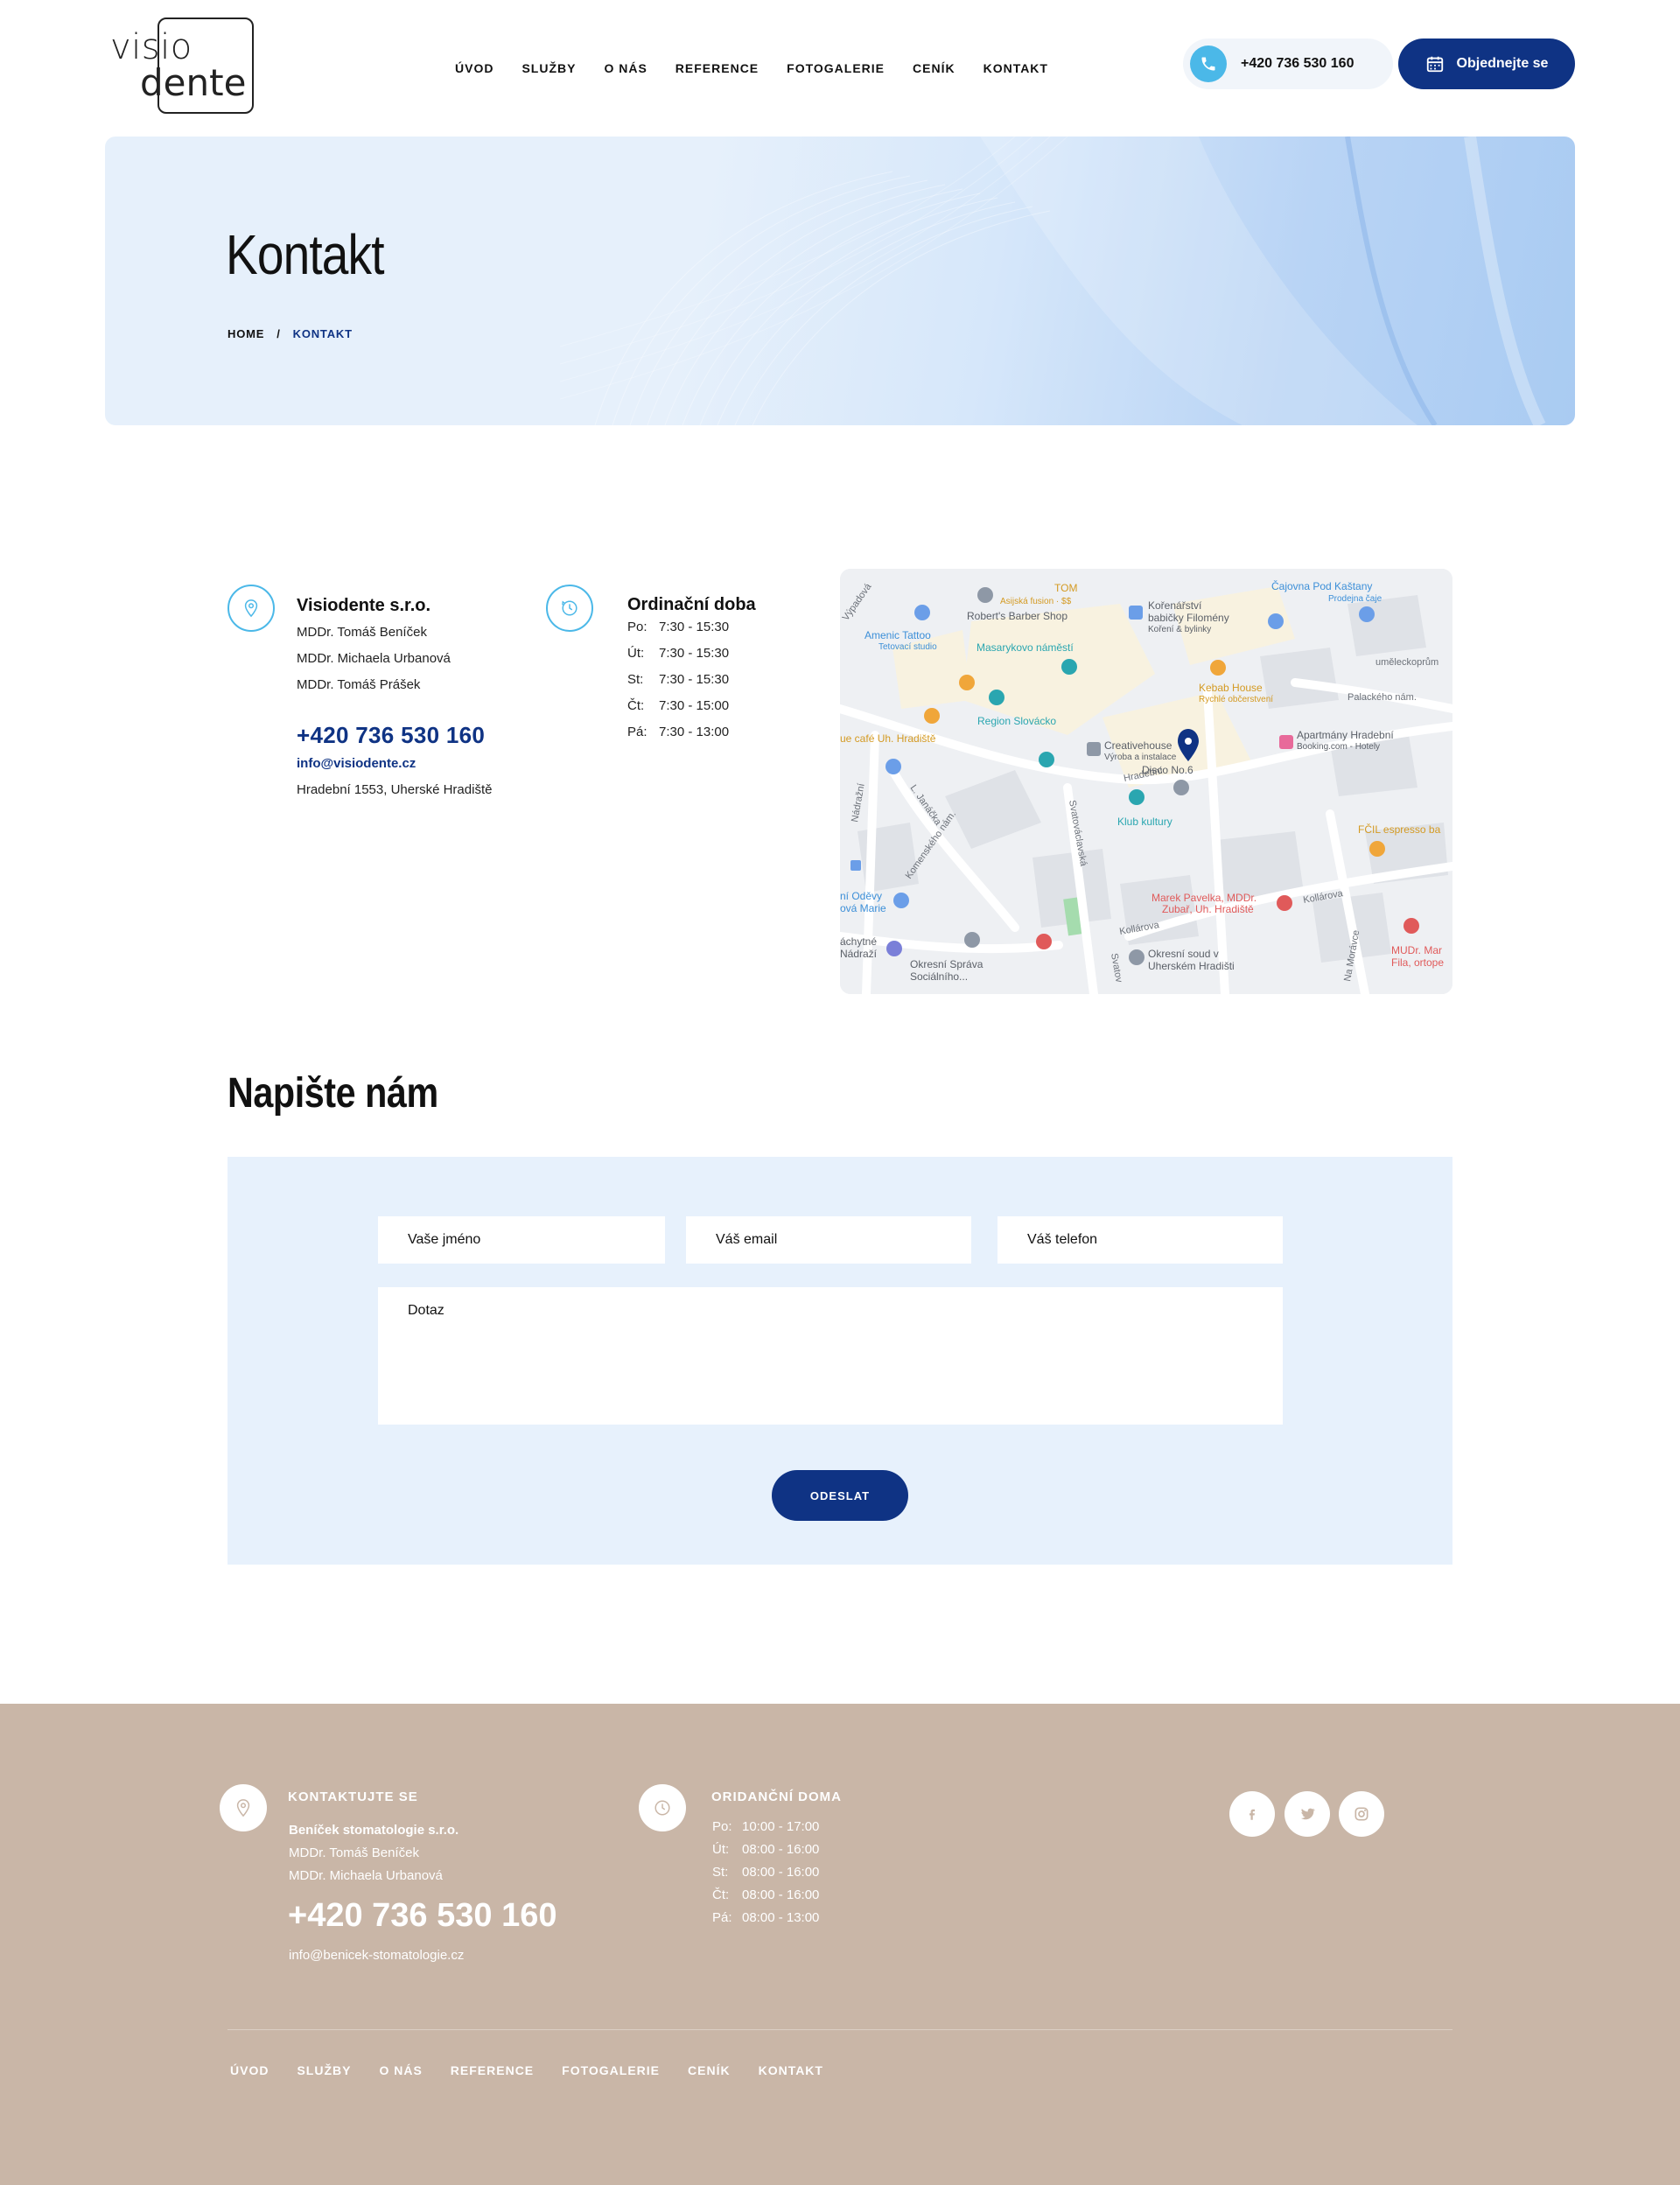  Describe the element at coordinates (1307, 1814) in the screenshot. I see `twitter-icon` at that location.